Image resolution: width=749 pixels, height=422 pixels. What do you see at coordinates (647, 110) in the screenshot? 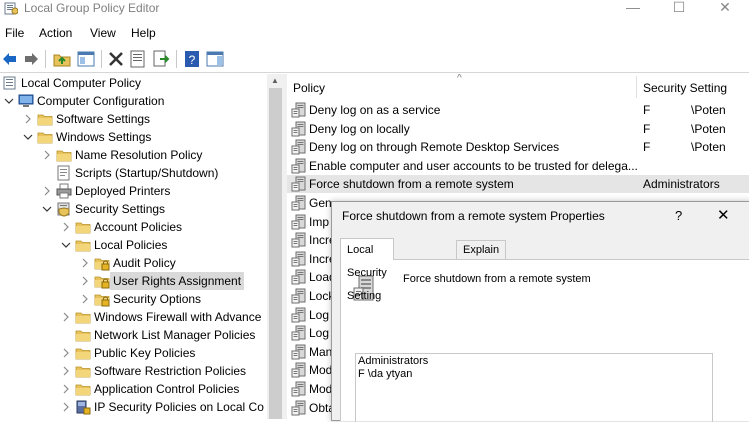
I see `policy-security-setting: F` at bounding box center [647, 110].